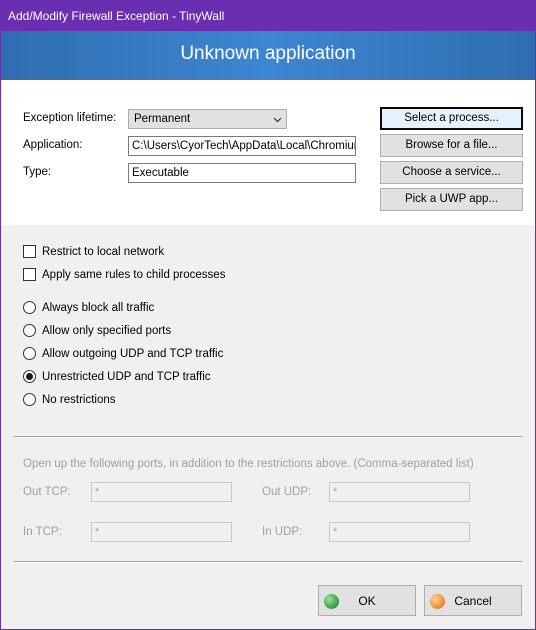  I want to click on out-udp-input: *, so click(399, 492).